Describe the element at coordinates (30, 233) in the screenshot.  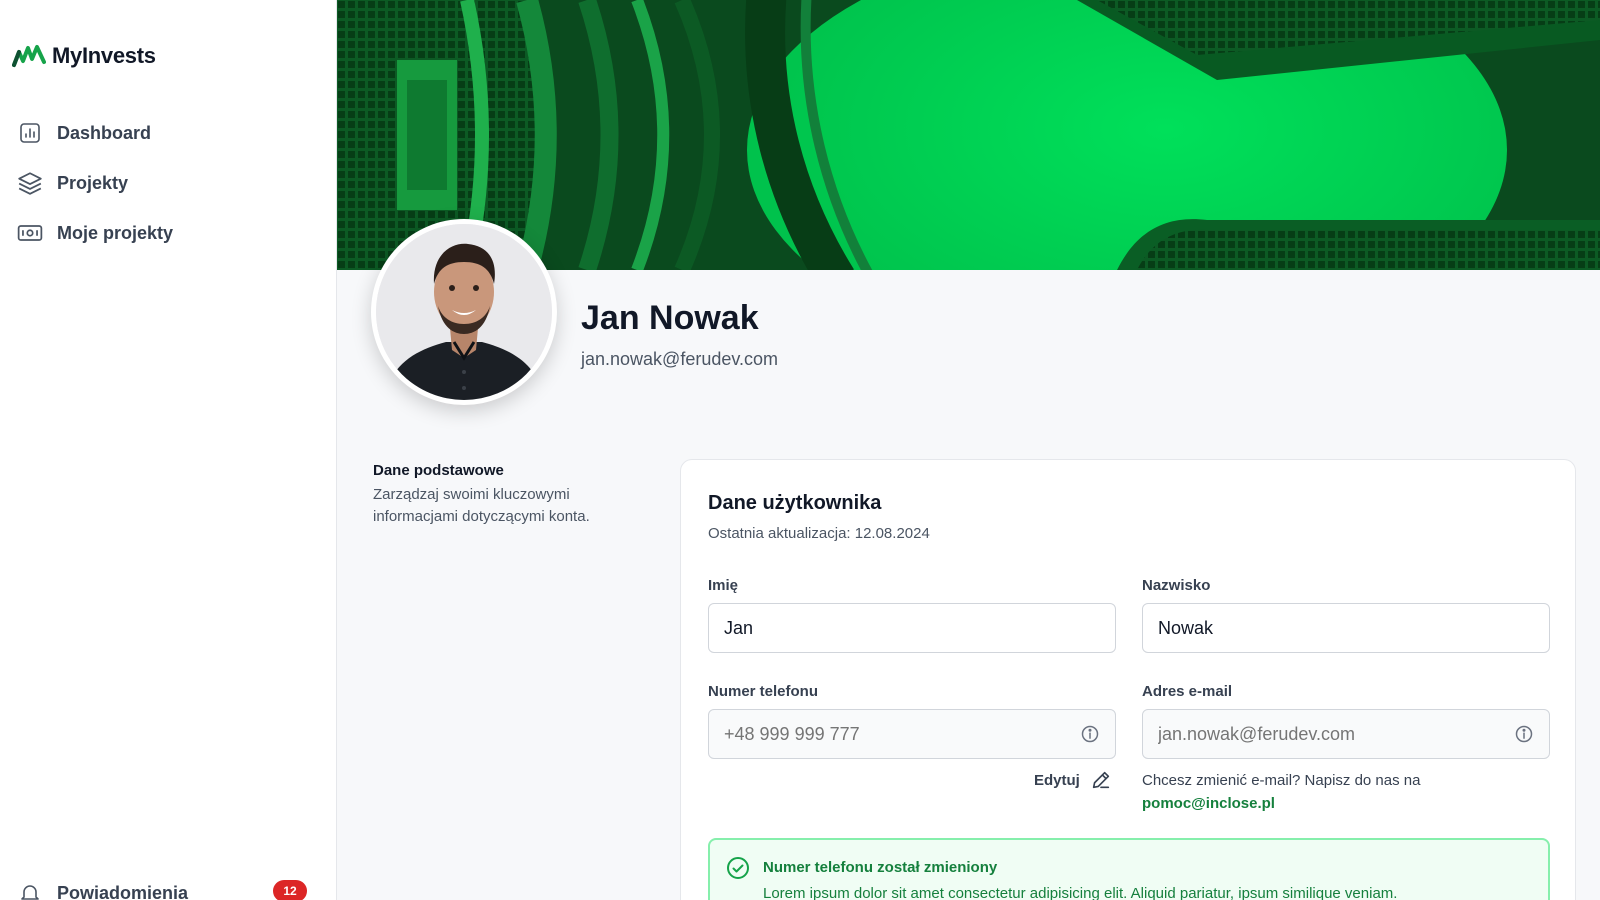
I see `banknote-icon` at that location.